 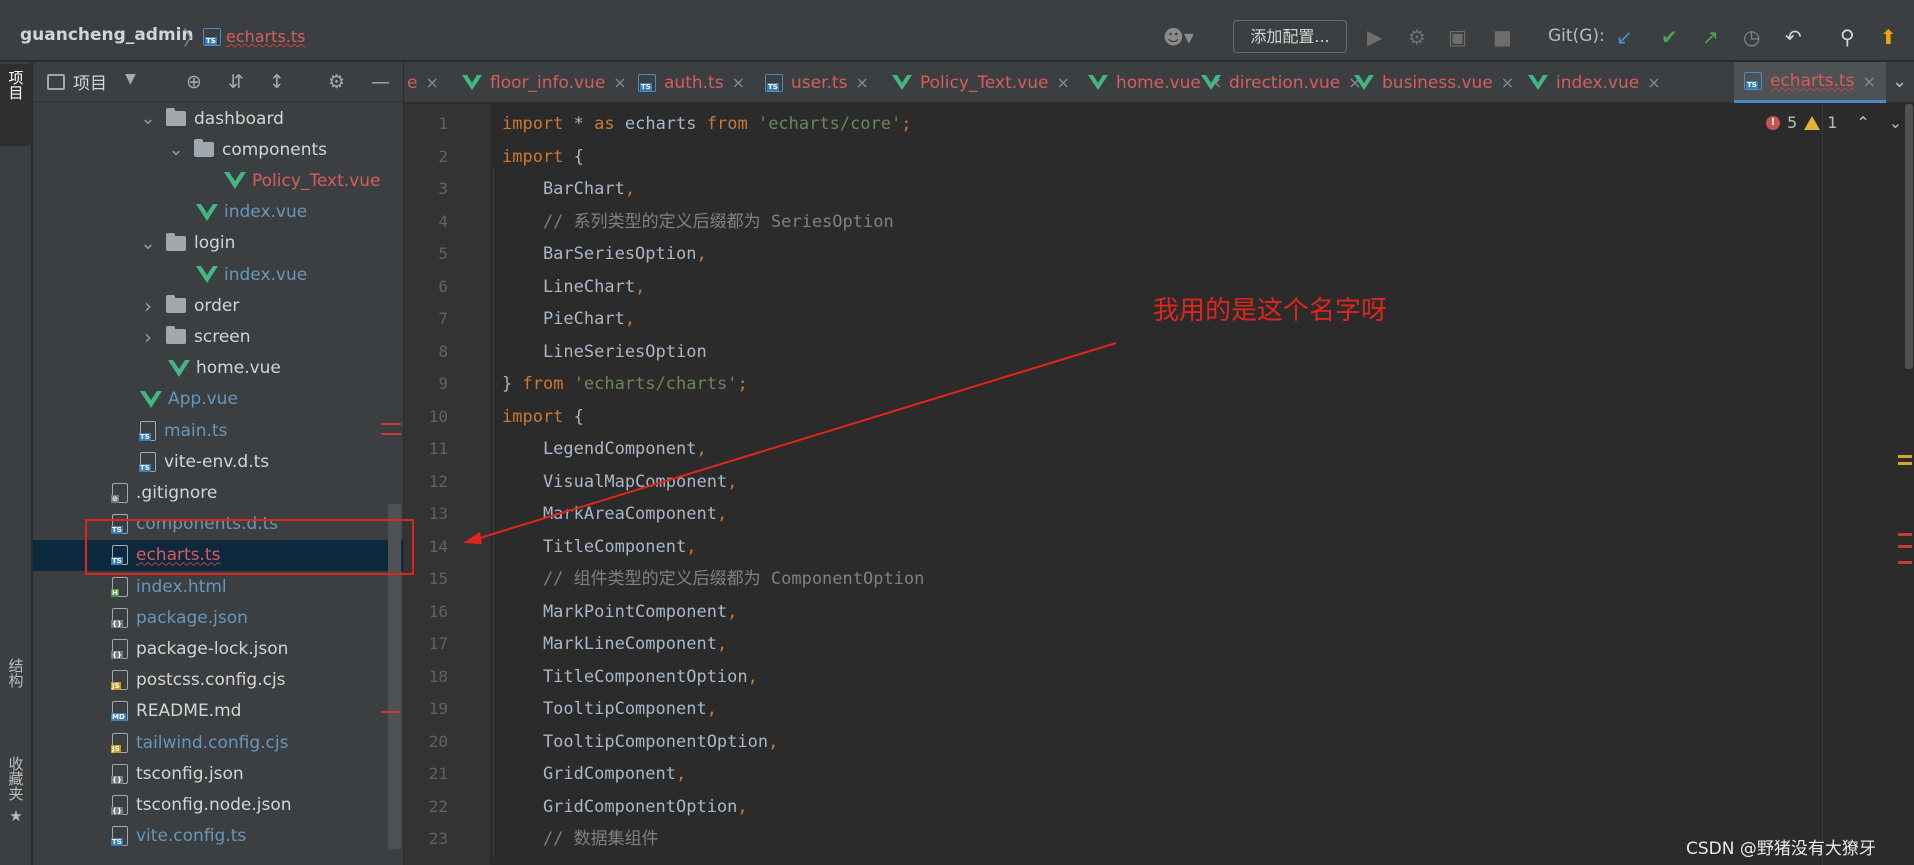 What do you see at coordinates (625, 384) in the screenshot?
I see `code-line: } from 'echarts/charts';` at bounding box center [625, 384].